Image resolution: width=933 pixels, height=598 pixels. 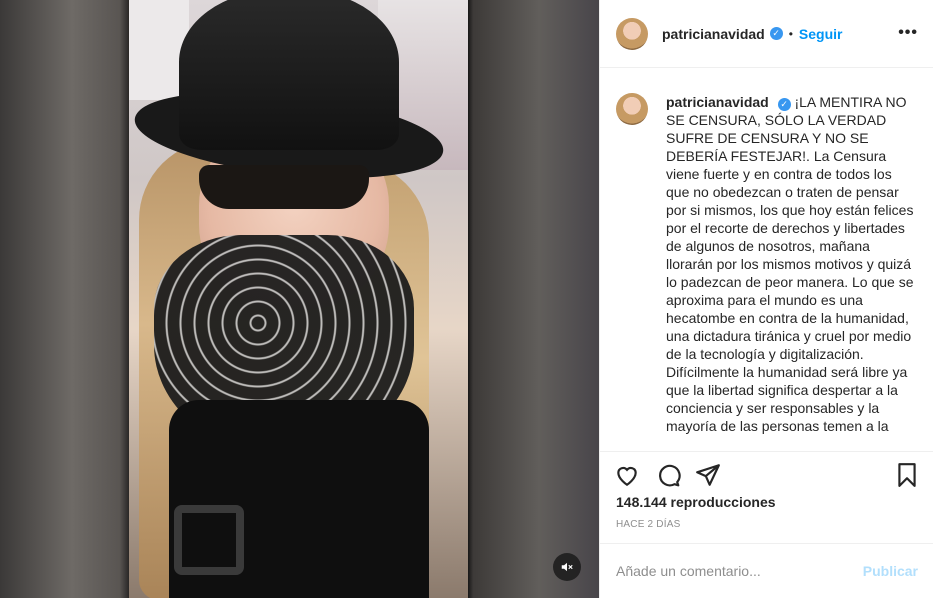 I want to click on action-bar, so click(x=766, y=475).